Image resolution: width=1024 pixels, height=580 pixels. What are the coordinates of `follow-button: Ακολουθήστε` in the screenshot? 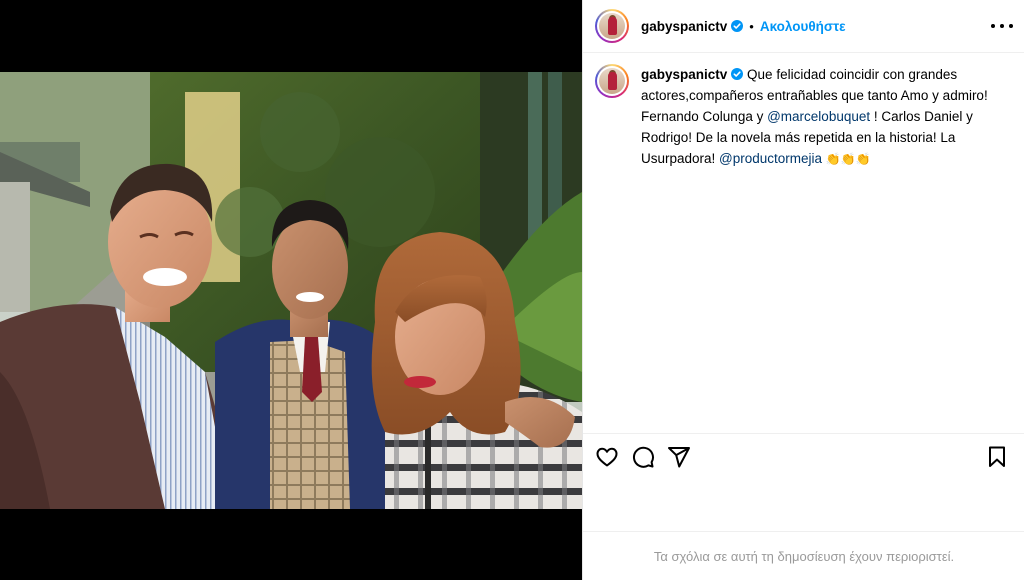 It's located at (803, 26).